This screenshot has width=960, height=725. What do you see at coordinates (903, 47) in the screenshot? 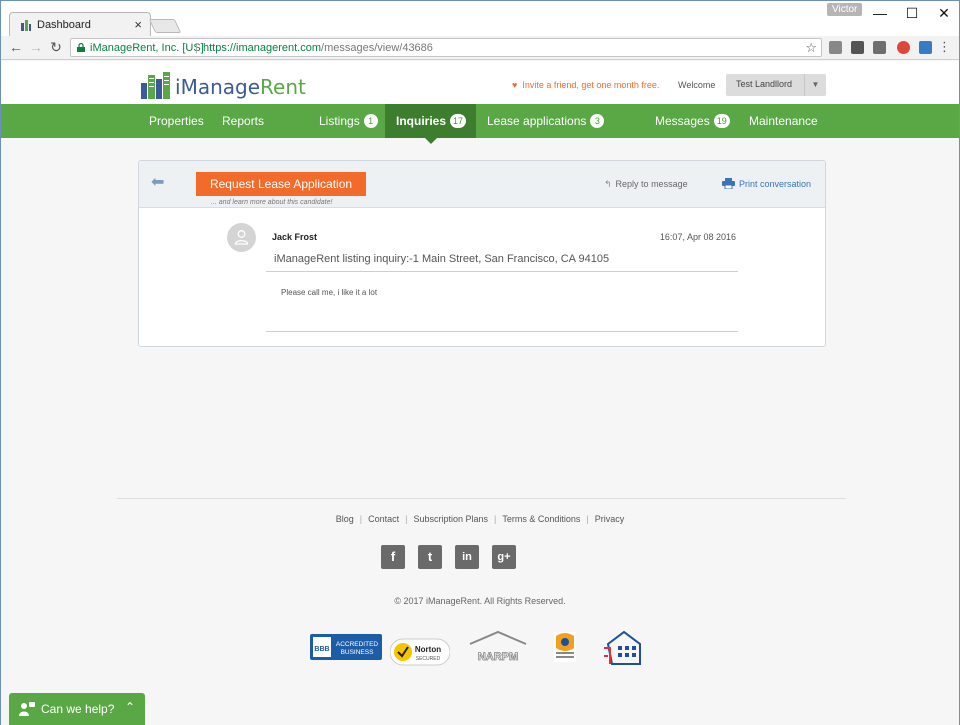
I see `ublock-extension-icon` at bounding box center [903, 47].